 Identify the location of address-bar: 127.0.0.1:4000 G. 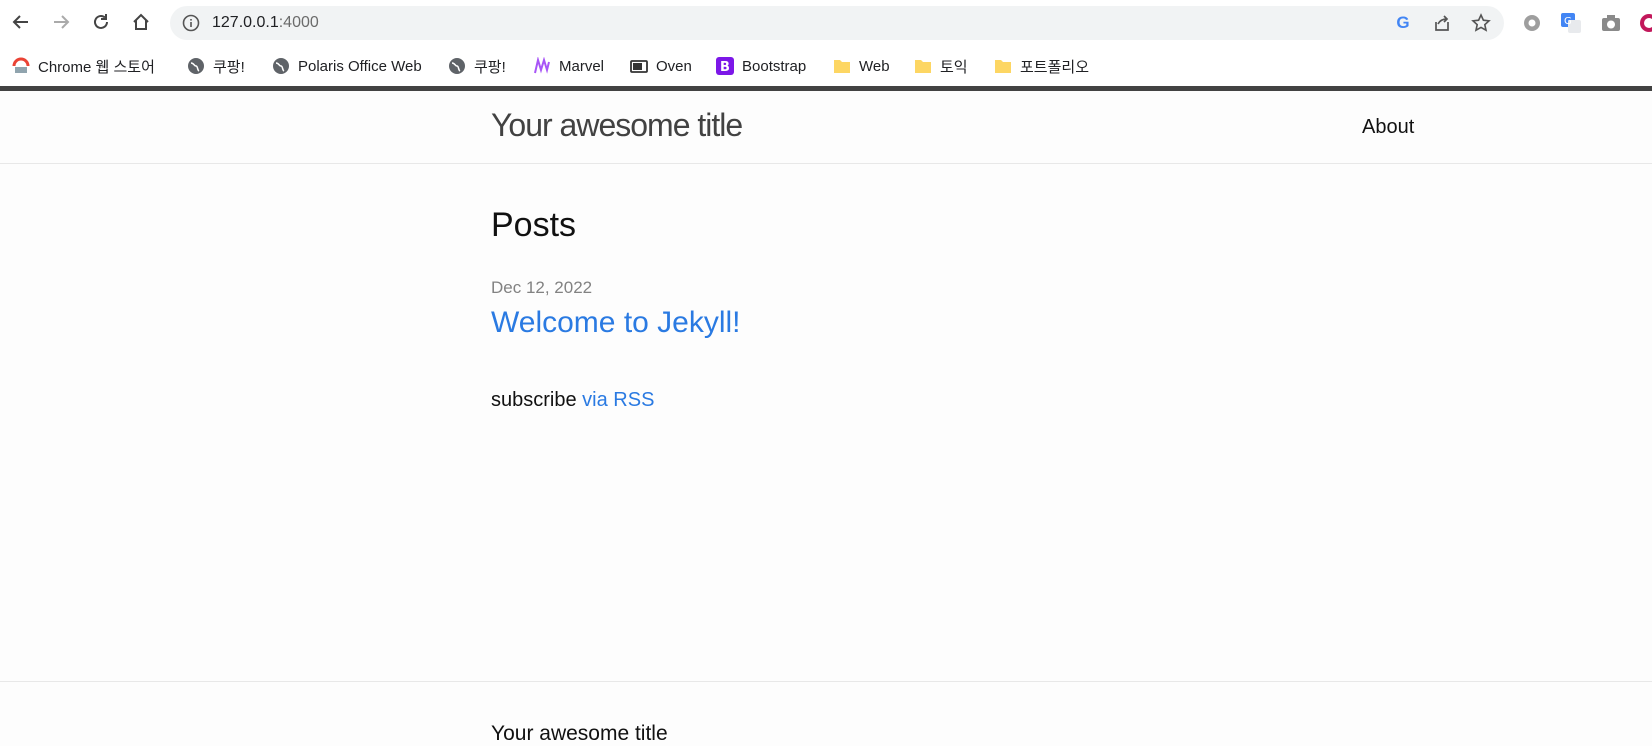
(837, 23).